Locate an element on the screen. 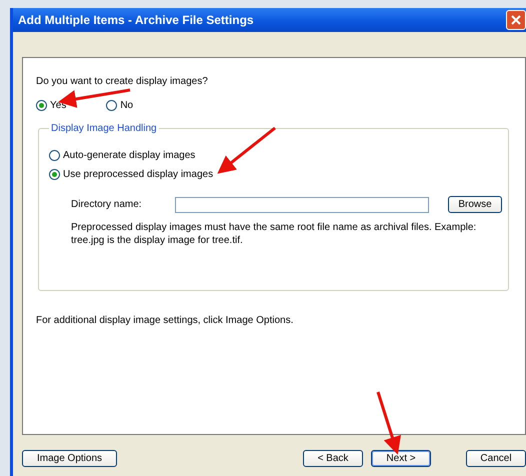 This screenshot has width=526, height=476. question-text: Do you want to create display images? is located at coordinates (122, 81).